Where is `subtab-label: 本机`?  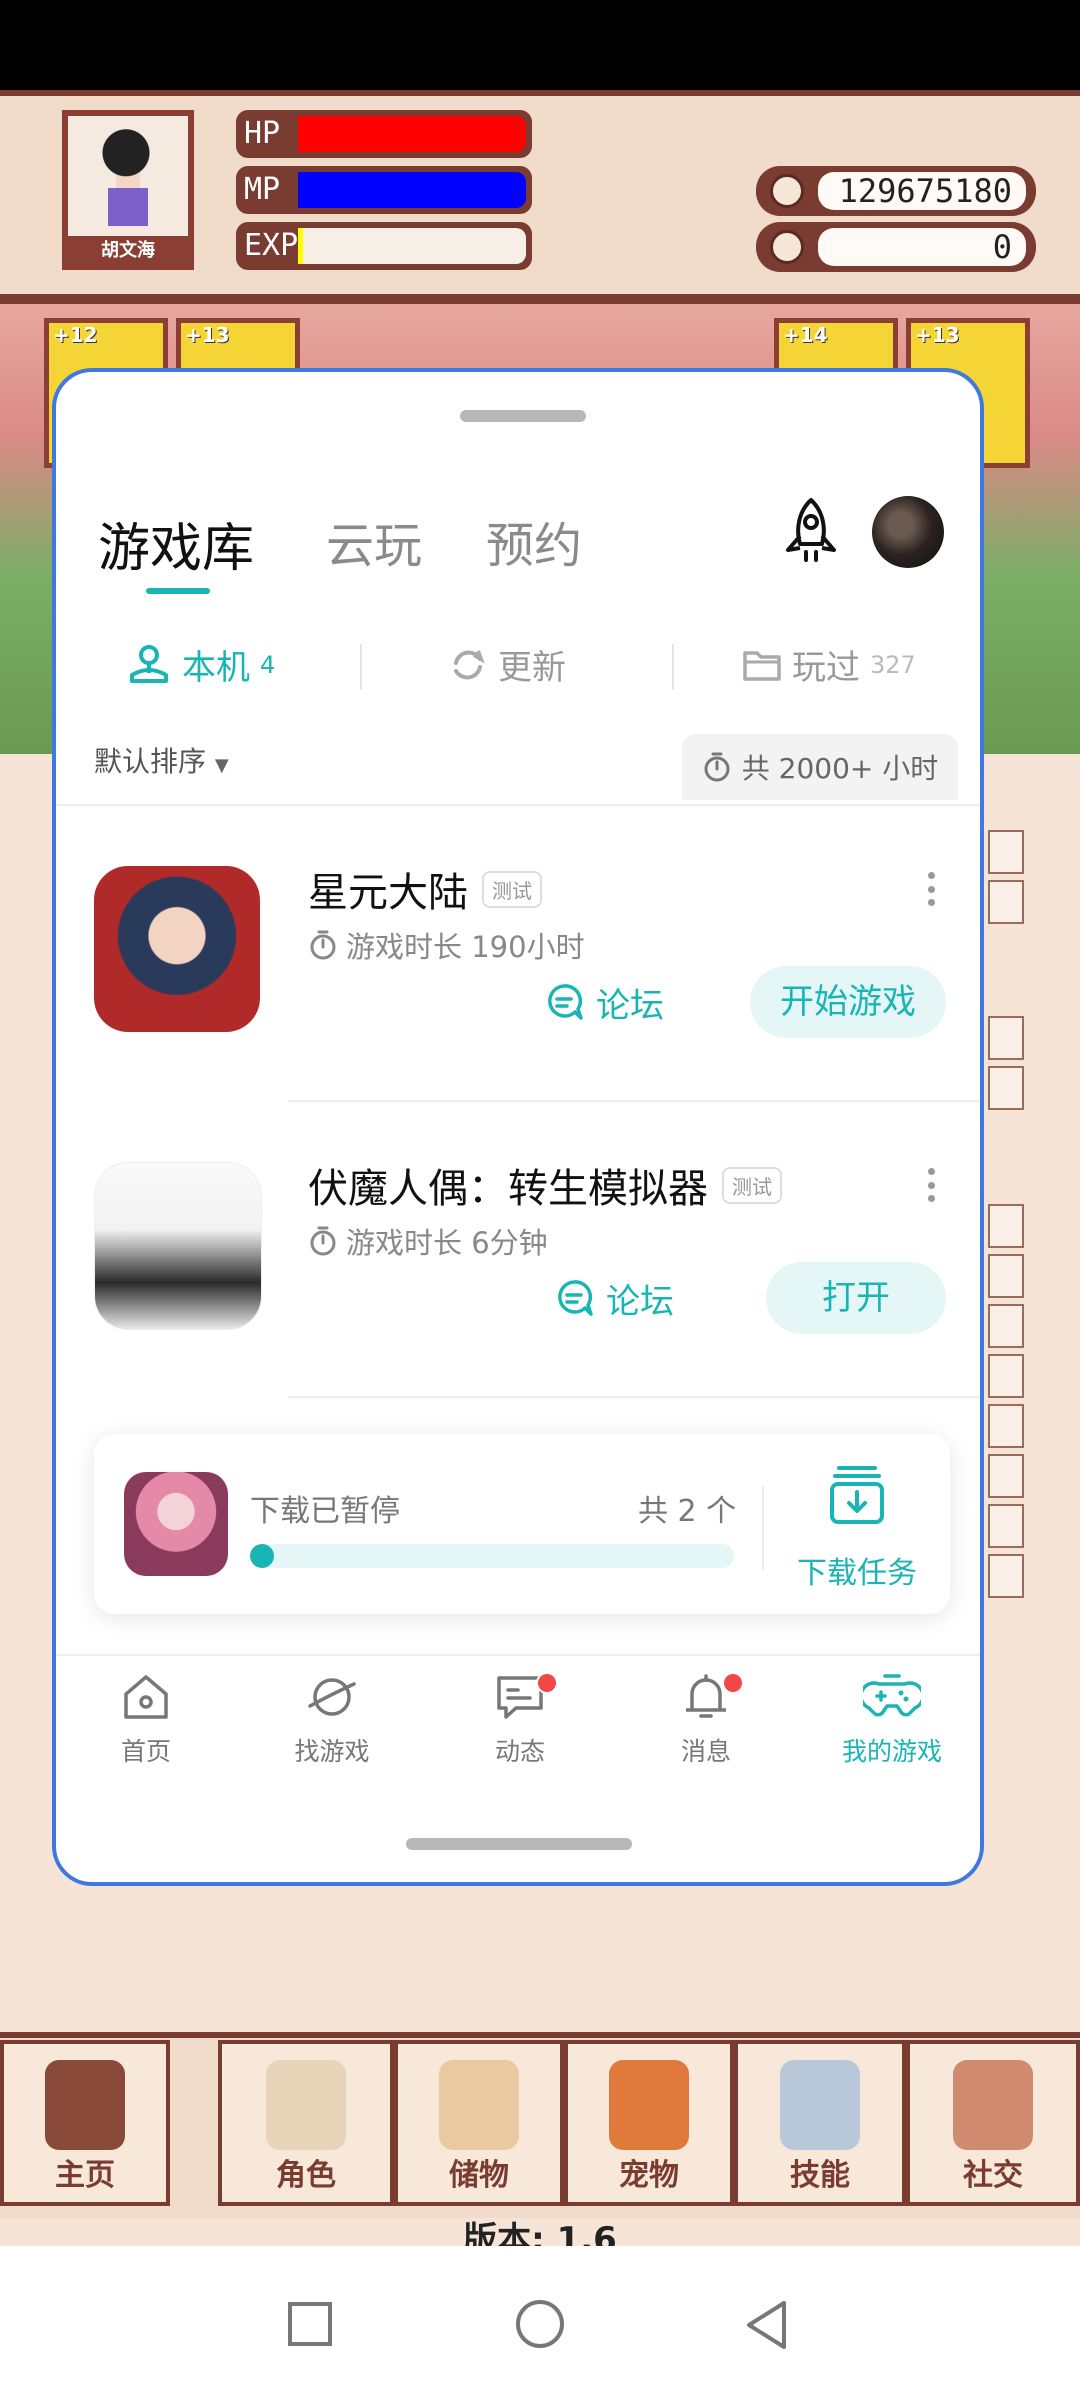 subtab-label: 本机 is located at coordinates (216, 668).